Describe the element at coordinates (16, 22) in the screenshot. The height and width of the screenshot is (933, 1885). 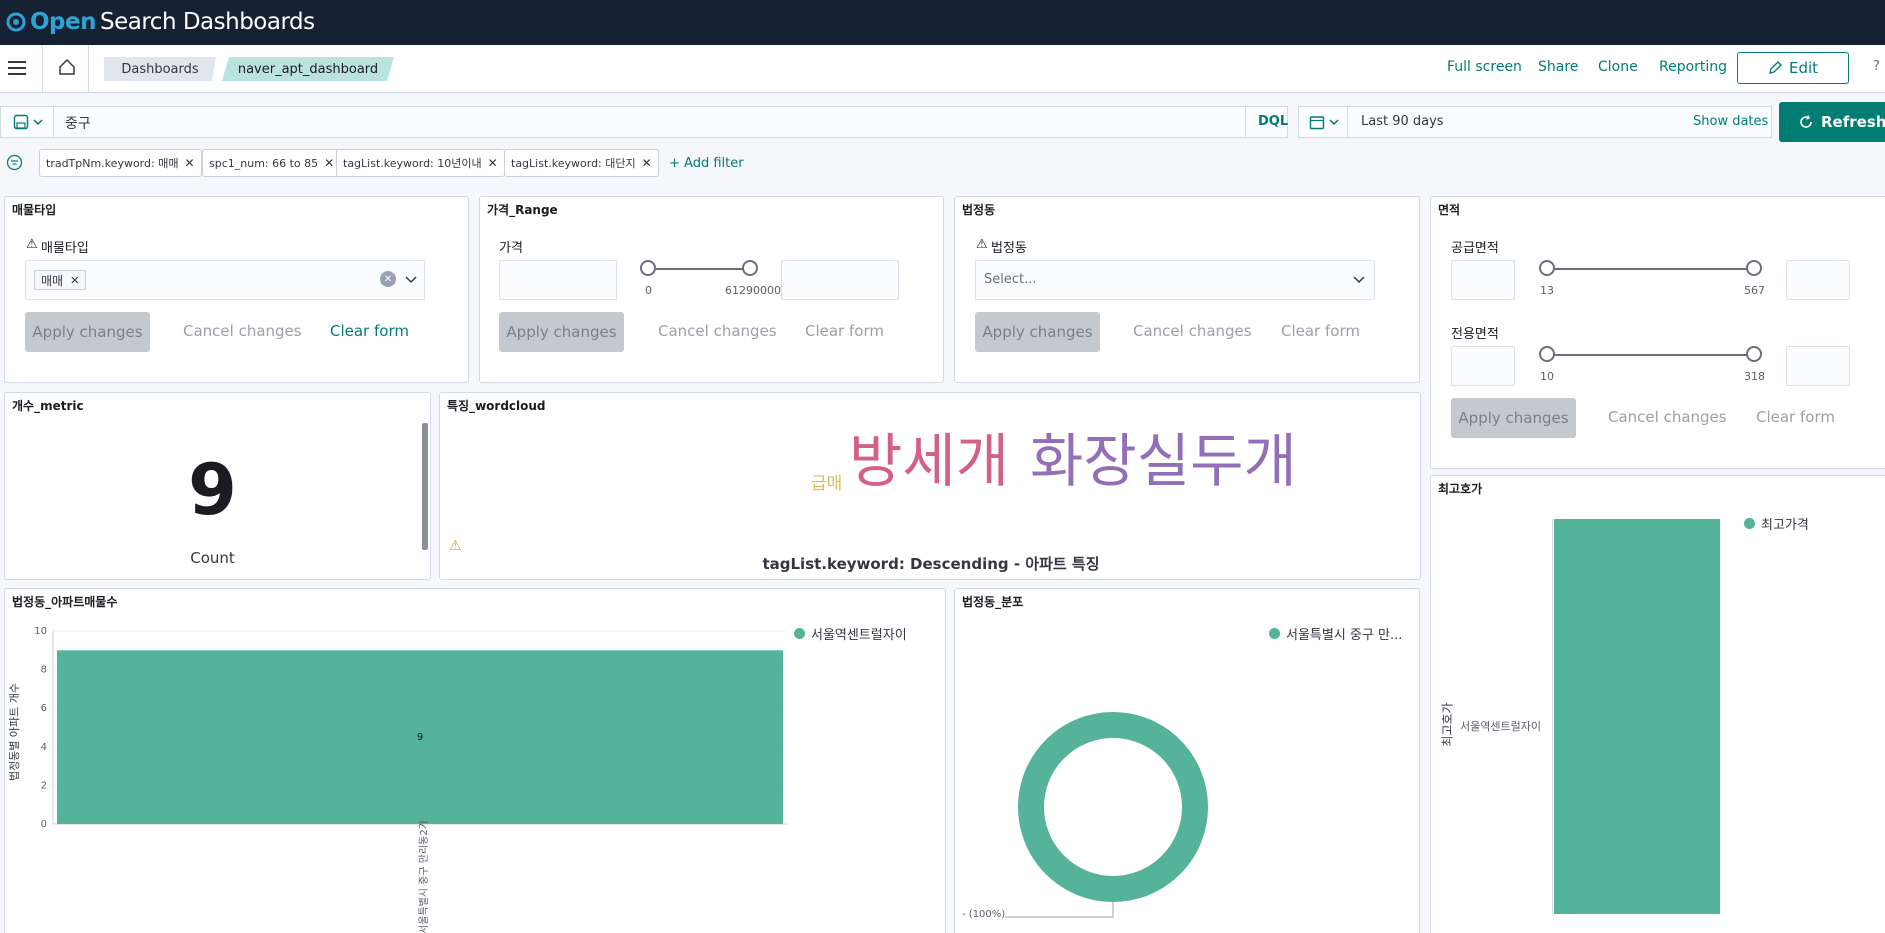
I see `opensearch-logo-icon` at that location.